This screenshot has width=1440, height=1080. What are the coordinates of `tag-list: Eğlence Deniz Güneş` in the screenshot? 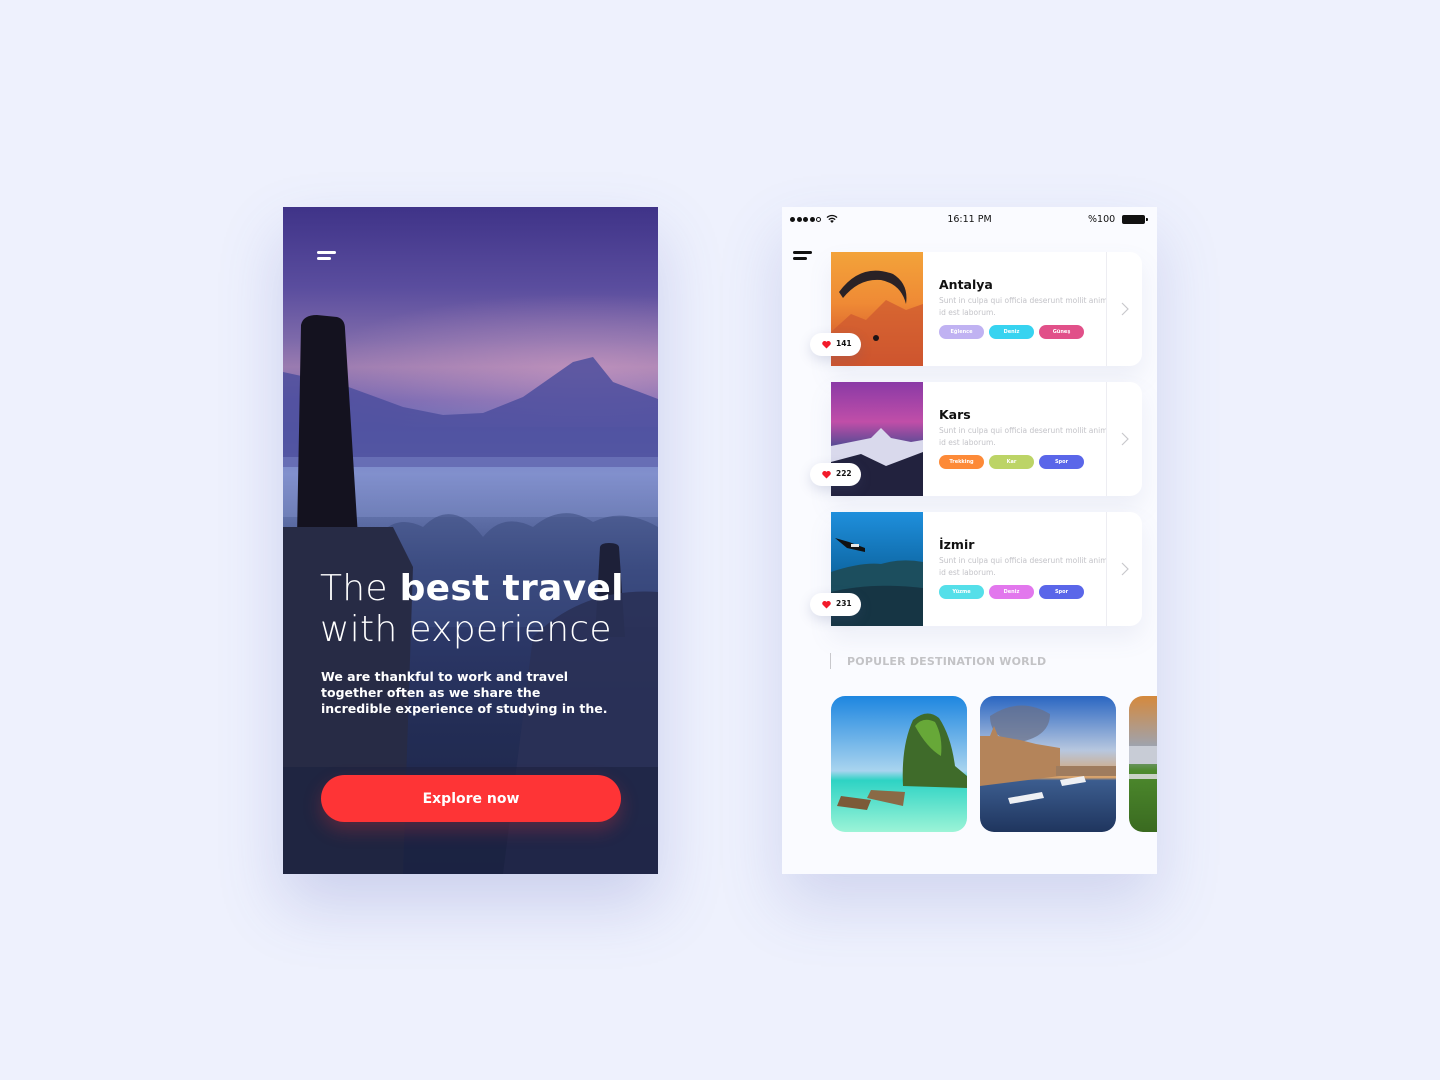 It's located at (1011, 332).